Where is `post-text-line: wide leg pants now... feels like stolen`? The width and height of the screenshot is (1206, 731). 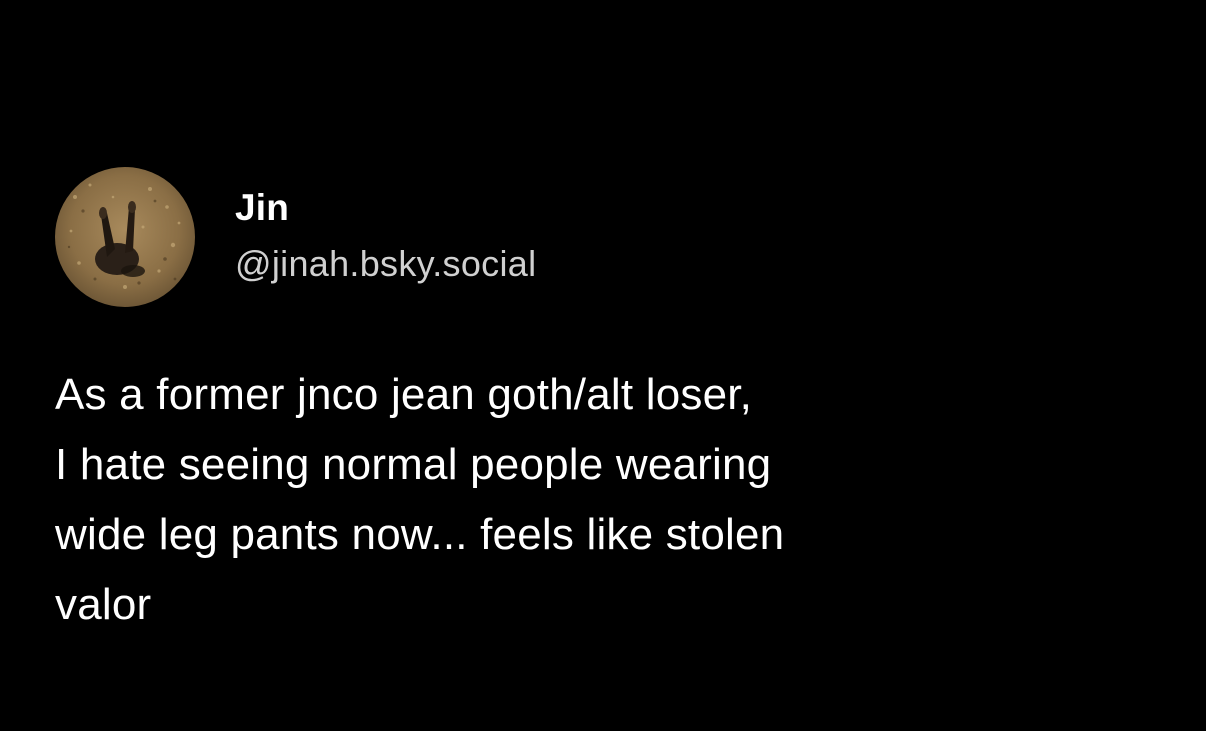
post-text-line: wide leg pants now... feels like stolen is located at coordinates (420, 534).